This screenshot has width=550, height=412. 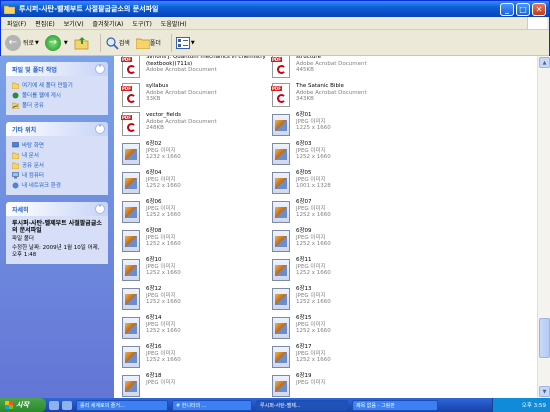 What do you see at coordinates (57, 85) in the screenshot?
I see `new-folder-link: 여기에 새 폴더 만들기` at bounding box center [57, 85].